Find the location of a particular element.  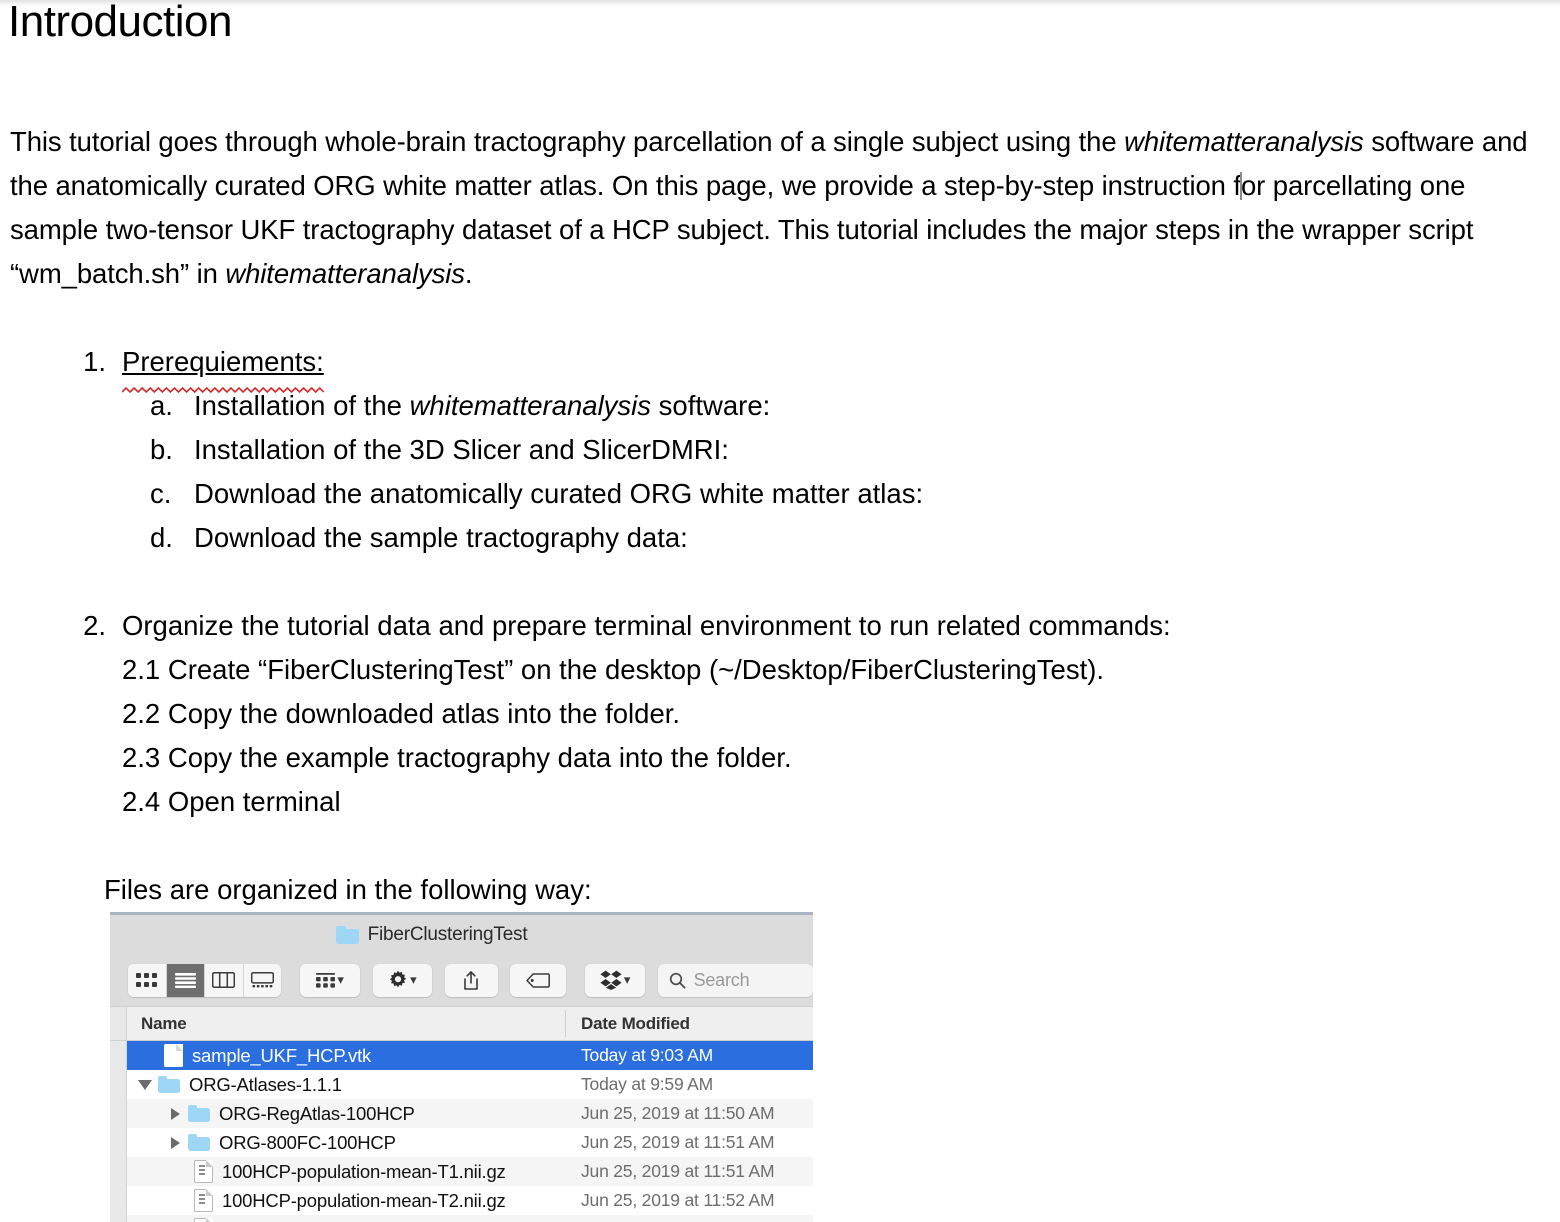

sublist-item-c-letter: c. is located at coordinates (161, 493).